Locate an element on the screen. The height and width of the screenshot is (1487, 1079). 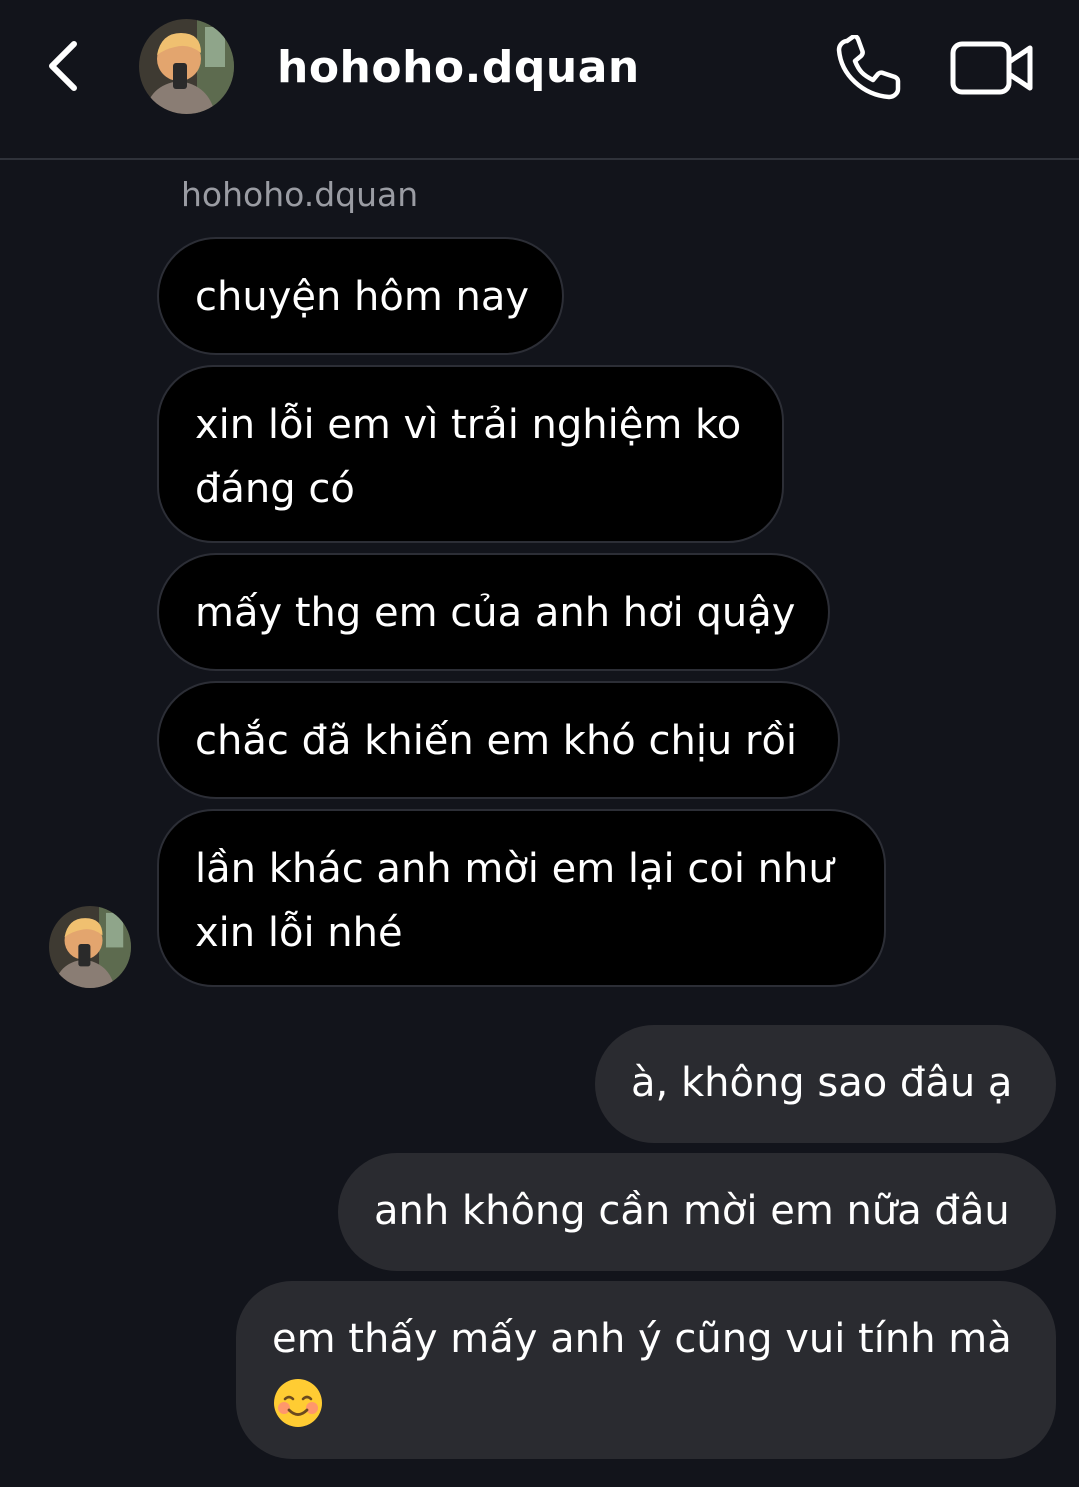
incoming-message: mấy thg em của anh hơi quậy is located at coordinates (493, 612).